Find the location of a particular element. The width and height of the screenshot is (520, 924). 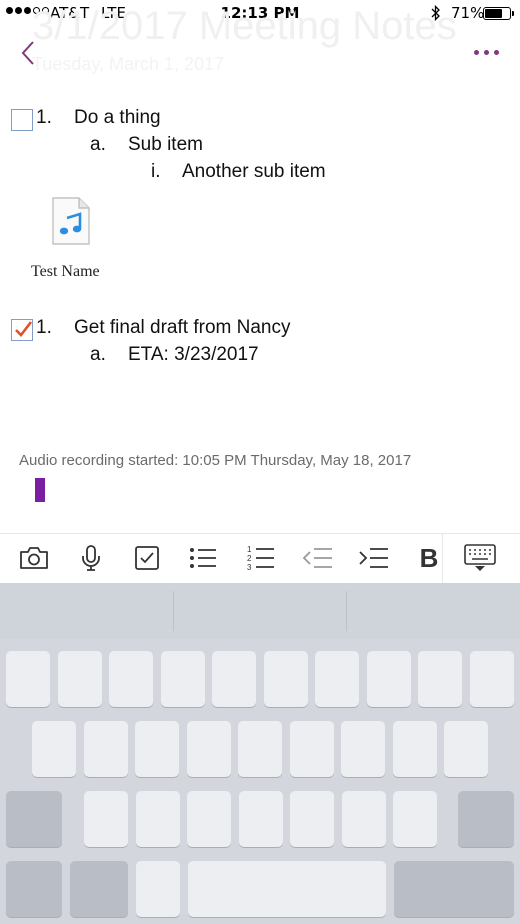

numbered-list-icon: 1 2 3 is located at coordinates (260, 558).